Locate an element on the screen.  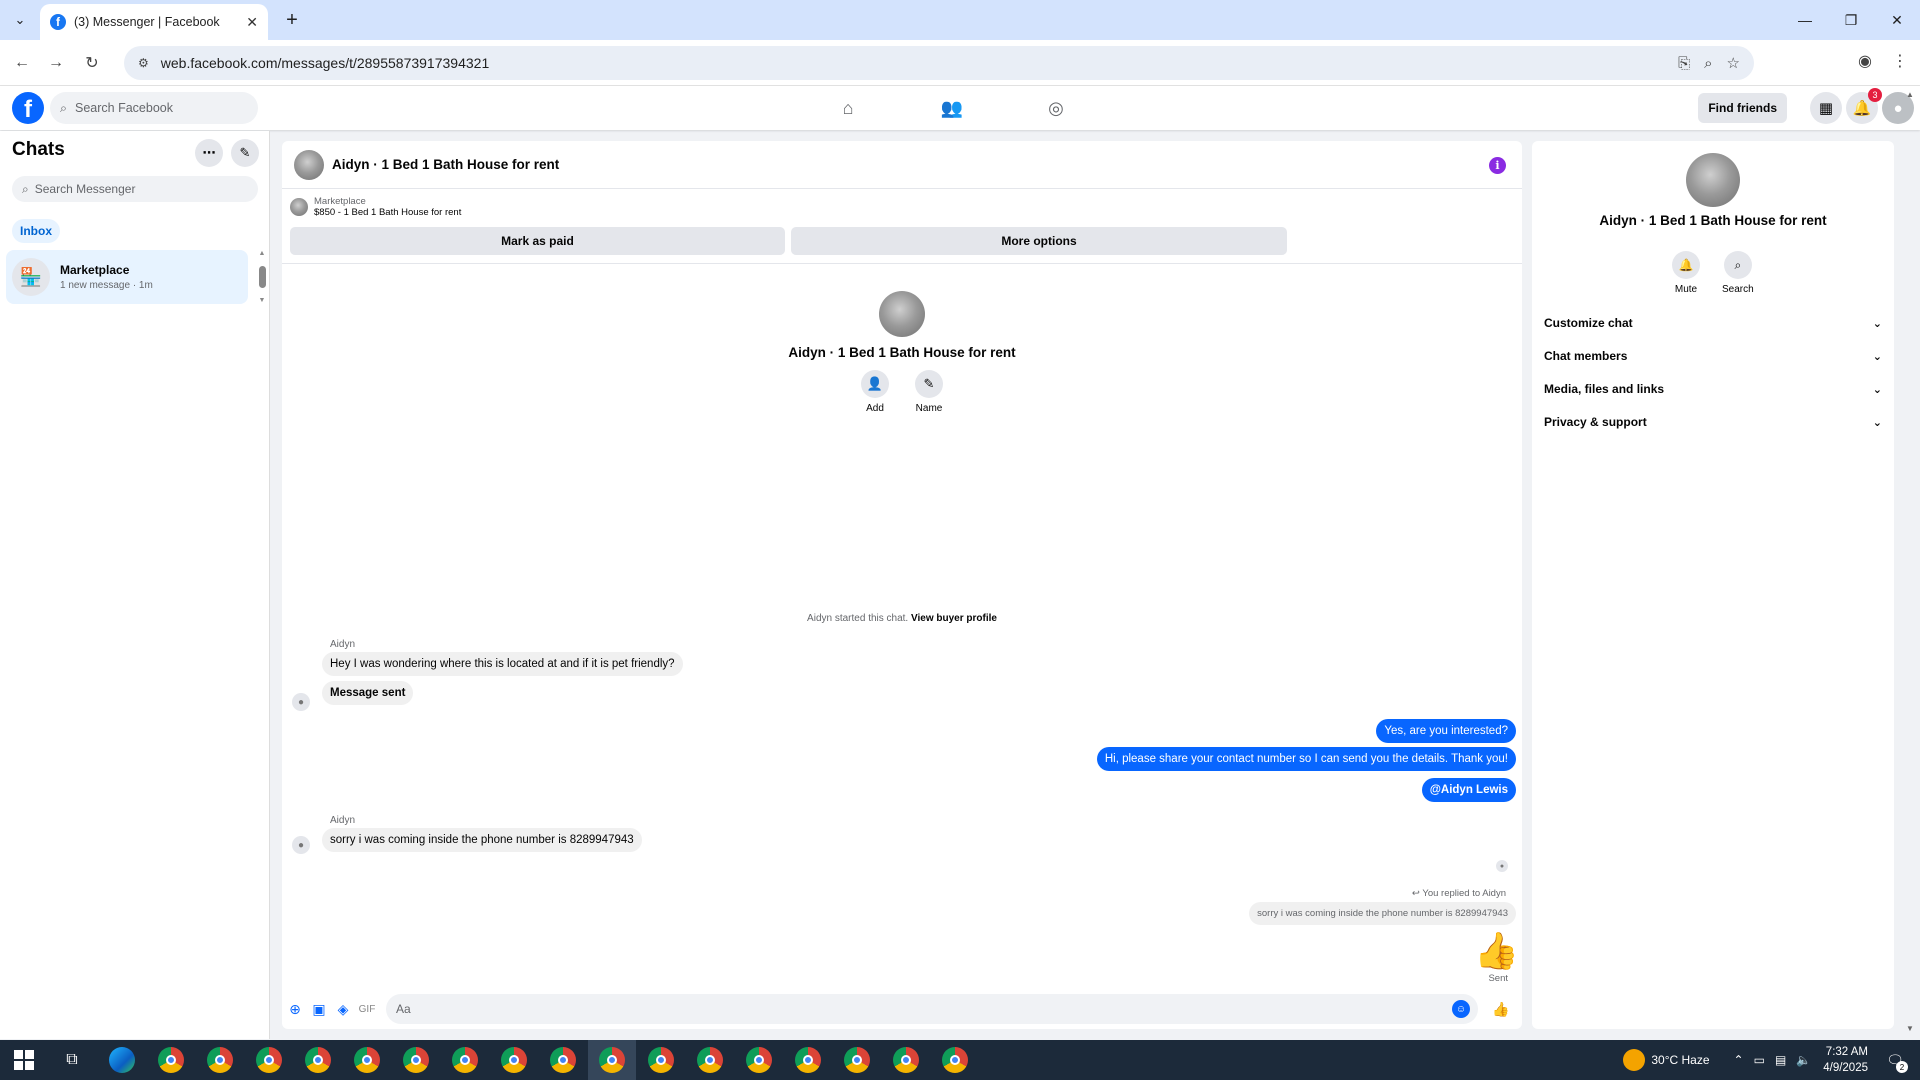
volume-icon: 🔈 is located at coordinates (1803, 1060).